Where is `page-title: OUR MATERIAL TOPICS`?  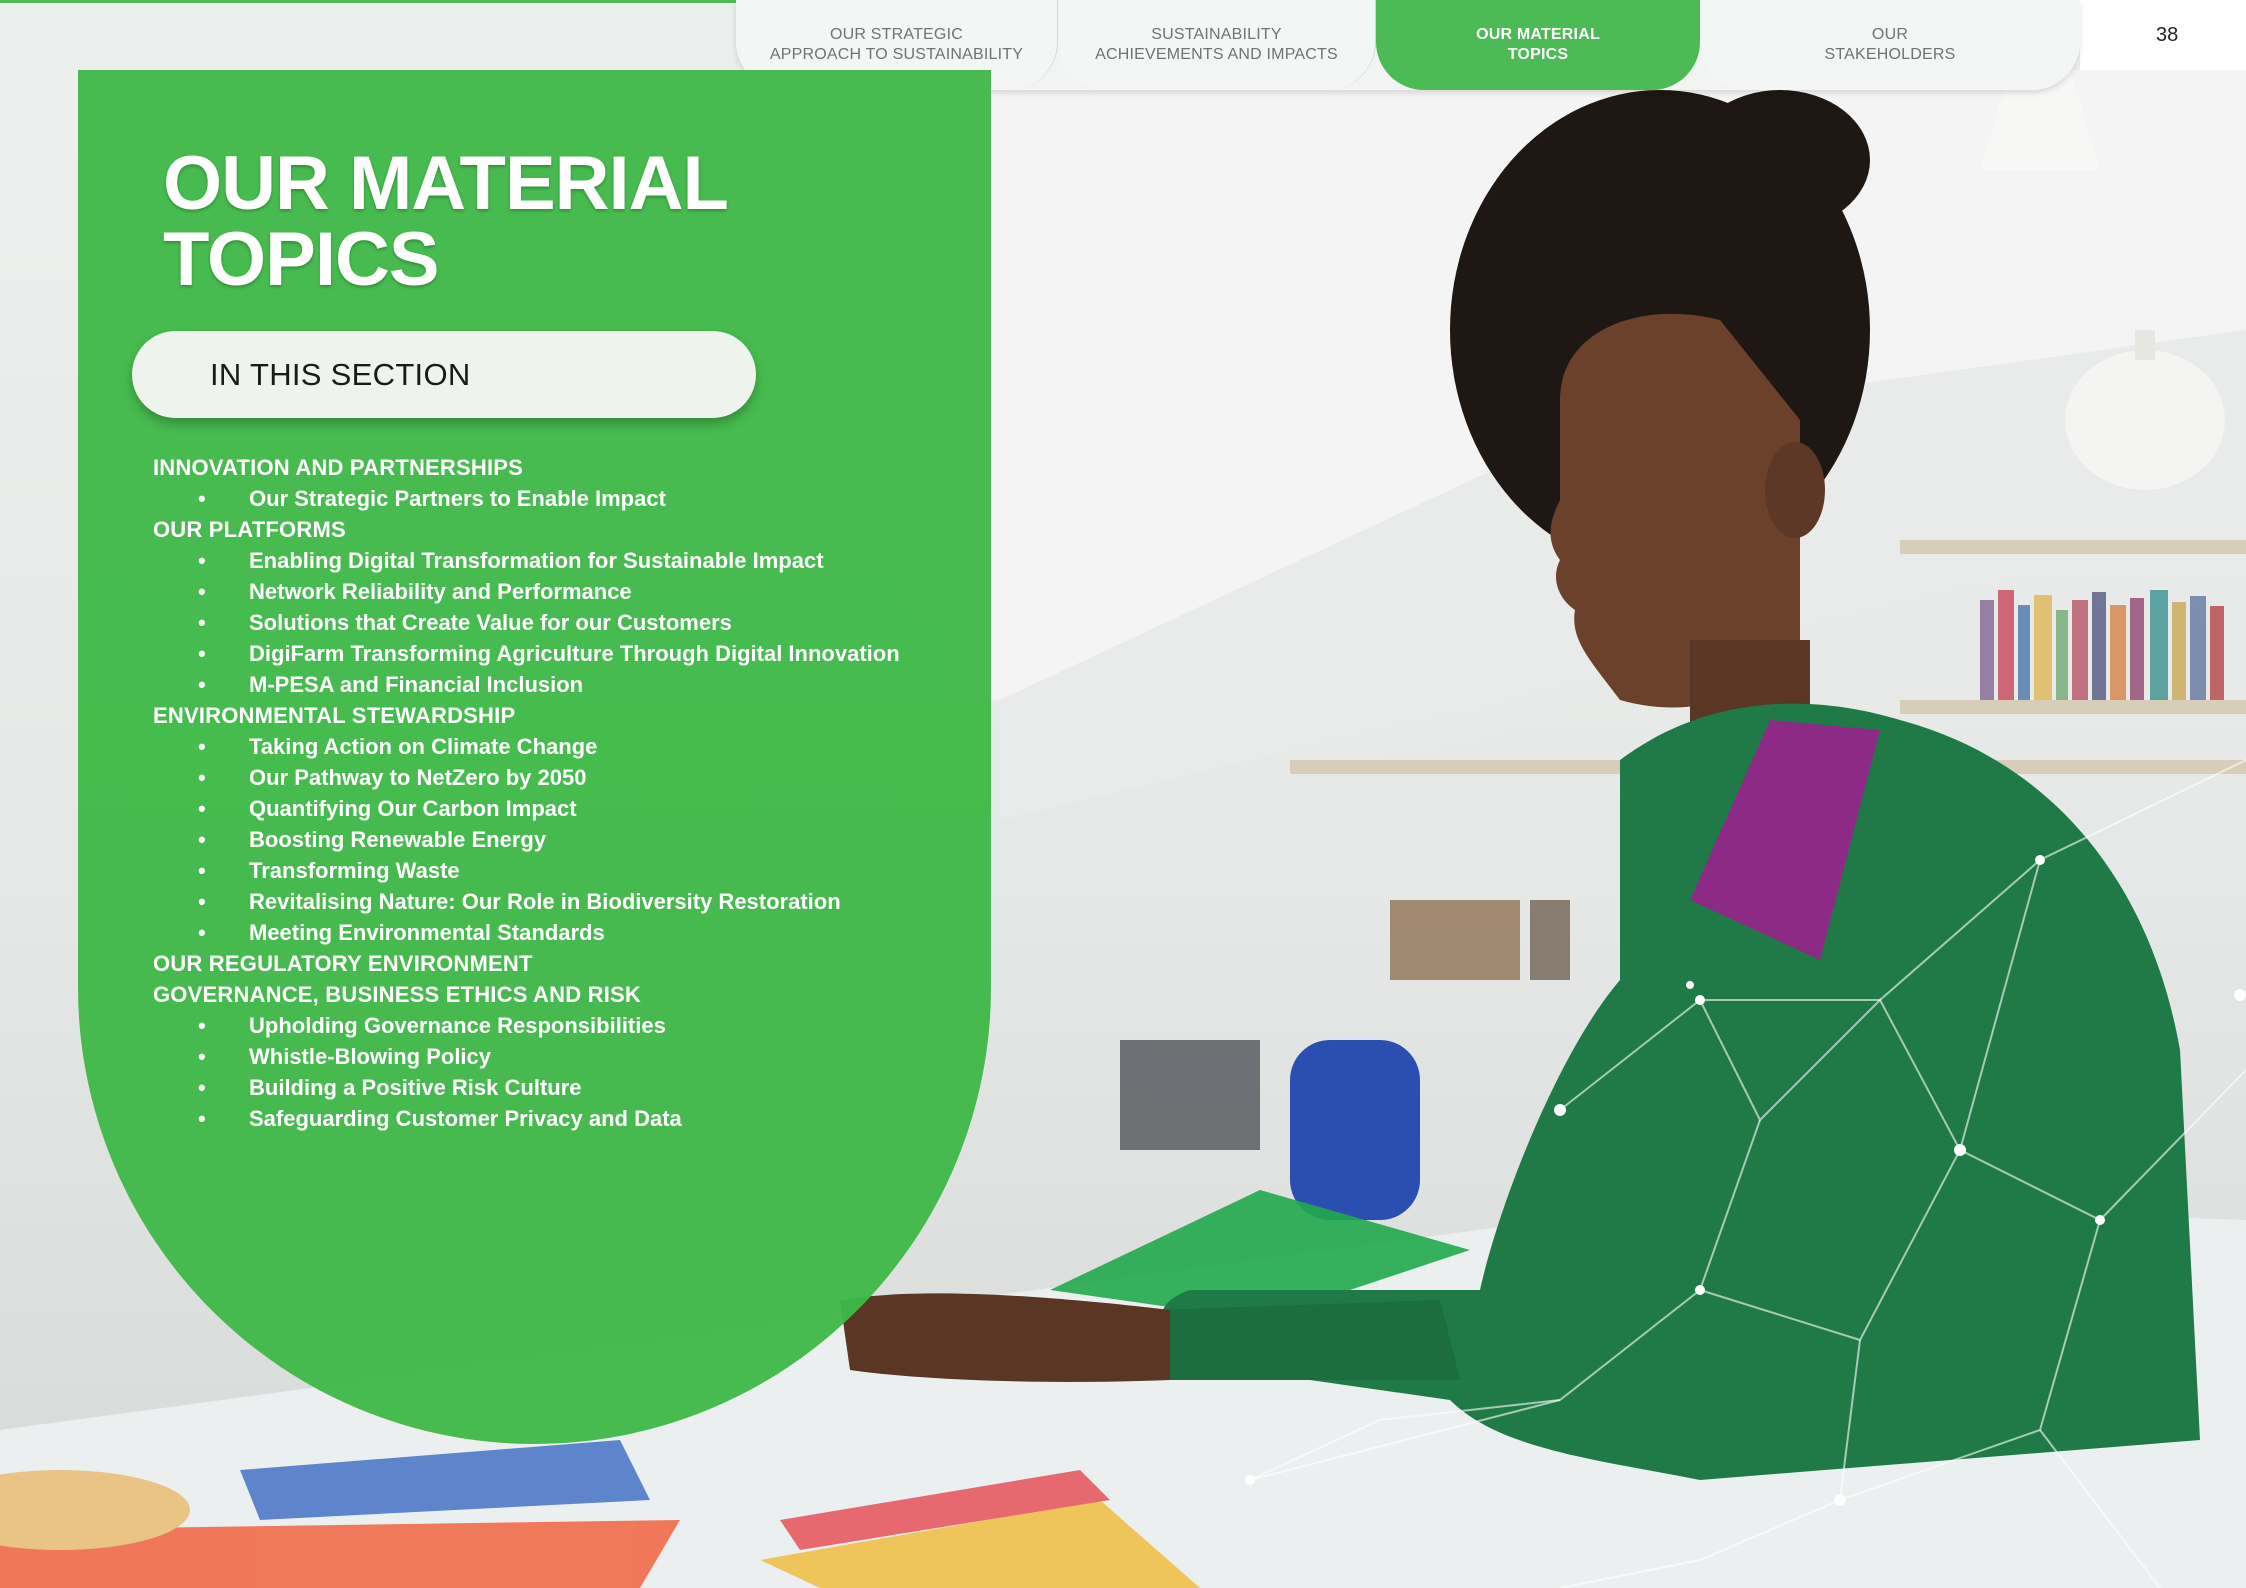
page-title: OUR MATERIAL TOPICS is located at coordinates (446, 221).